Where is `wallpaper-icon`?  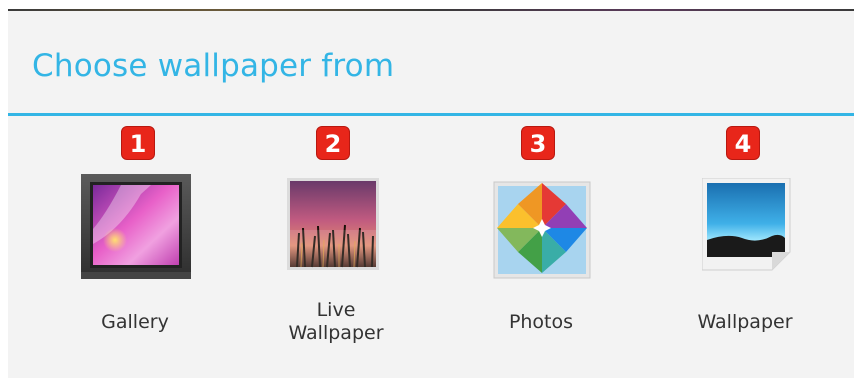 wallpaper-icon is located at coordinates (752, 232).